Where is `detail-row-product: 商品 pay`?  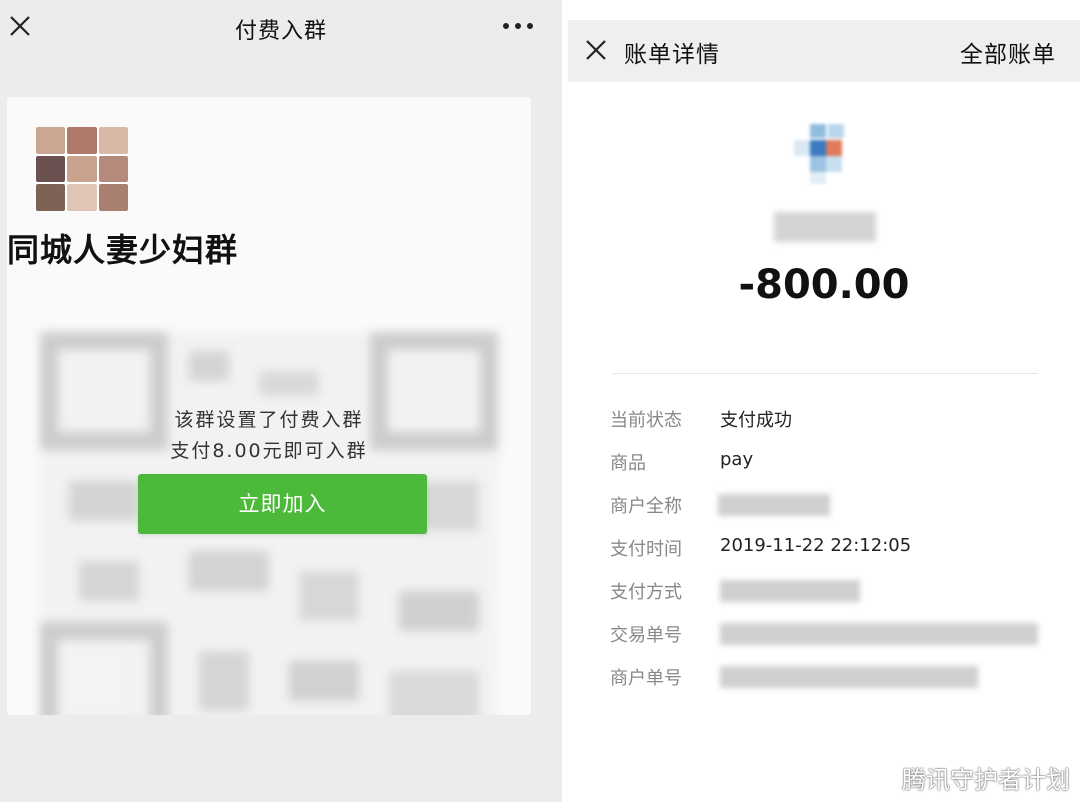
detail-row-product: 商品 pay is located at coordinates (830, 464).